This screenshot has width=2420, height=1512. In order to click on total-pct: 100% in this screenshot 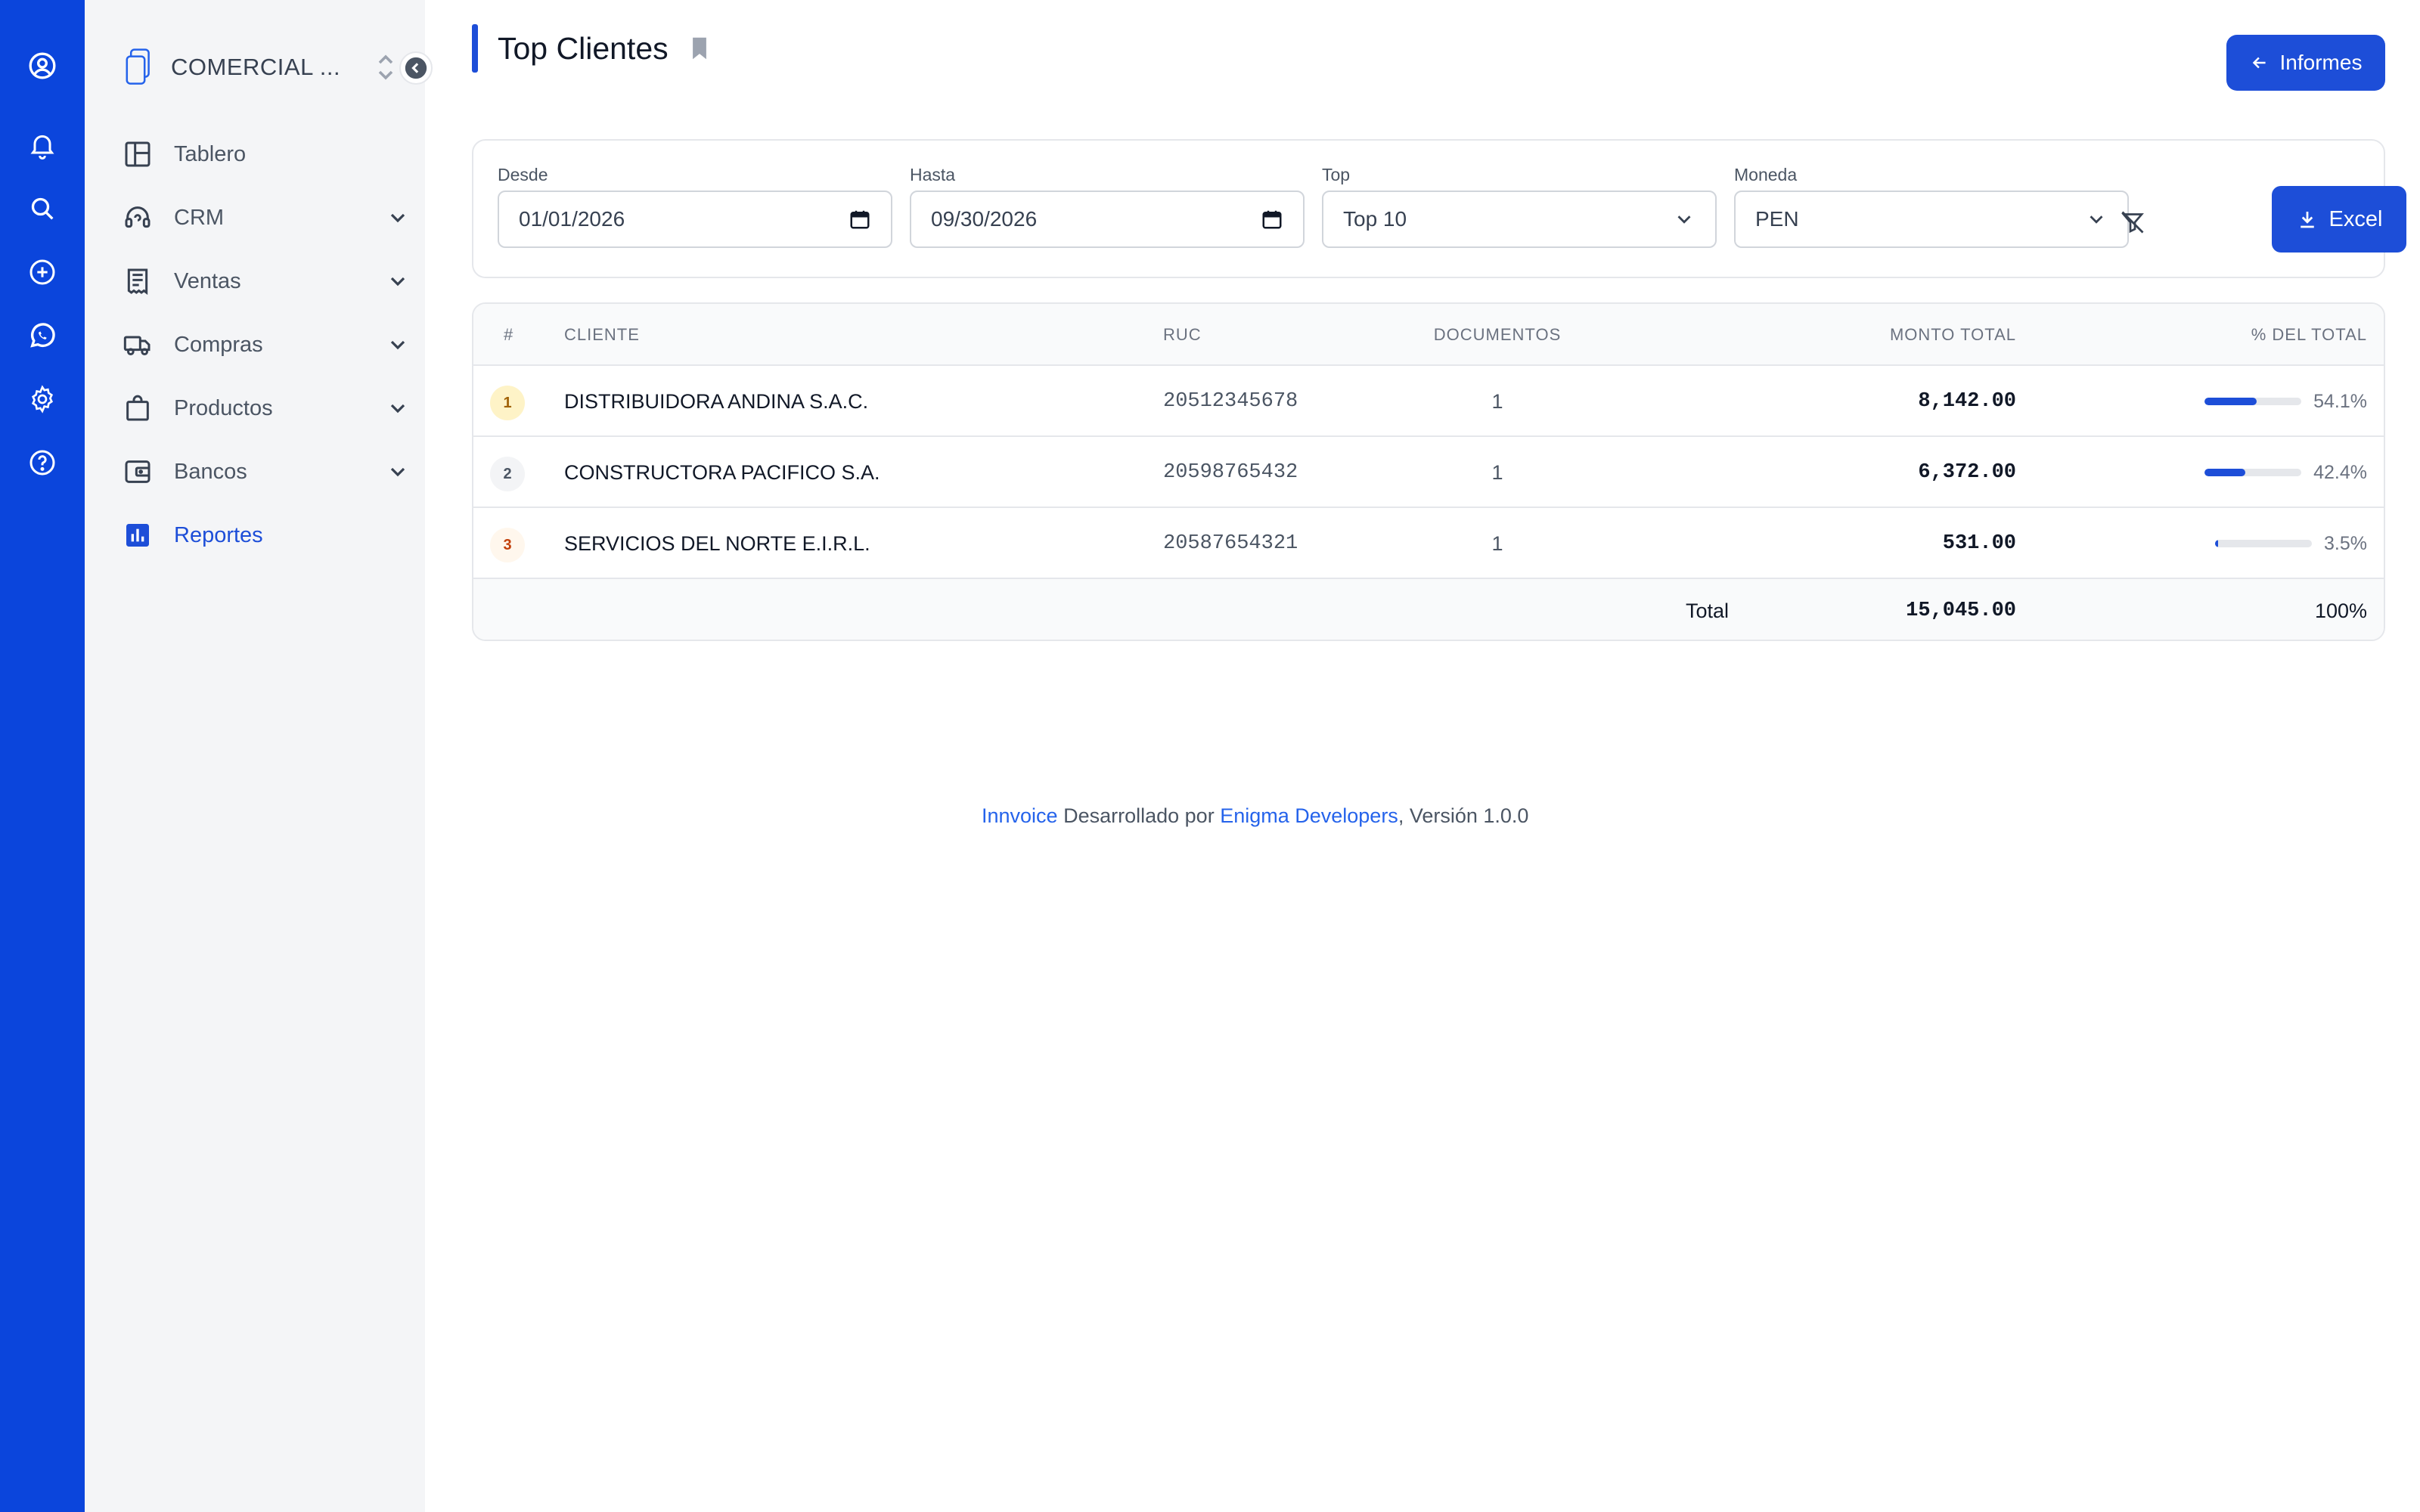, I will do `click(2340, 611)`.